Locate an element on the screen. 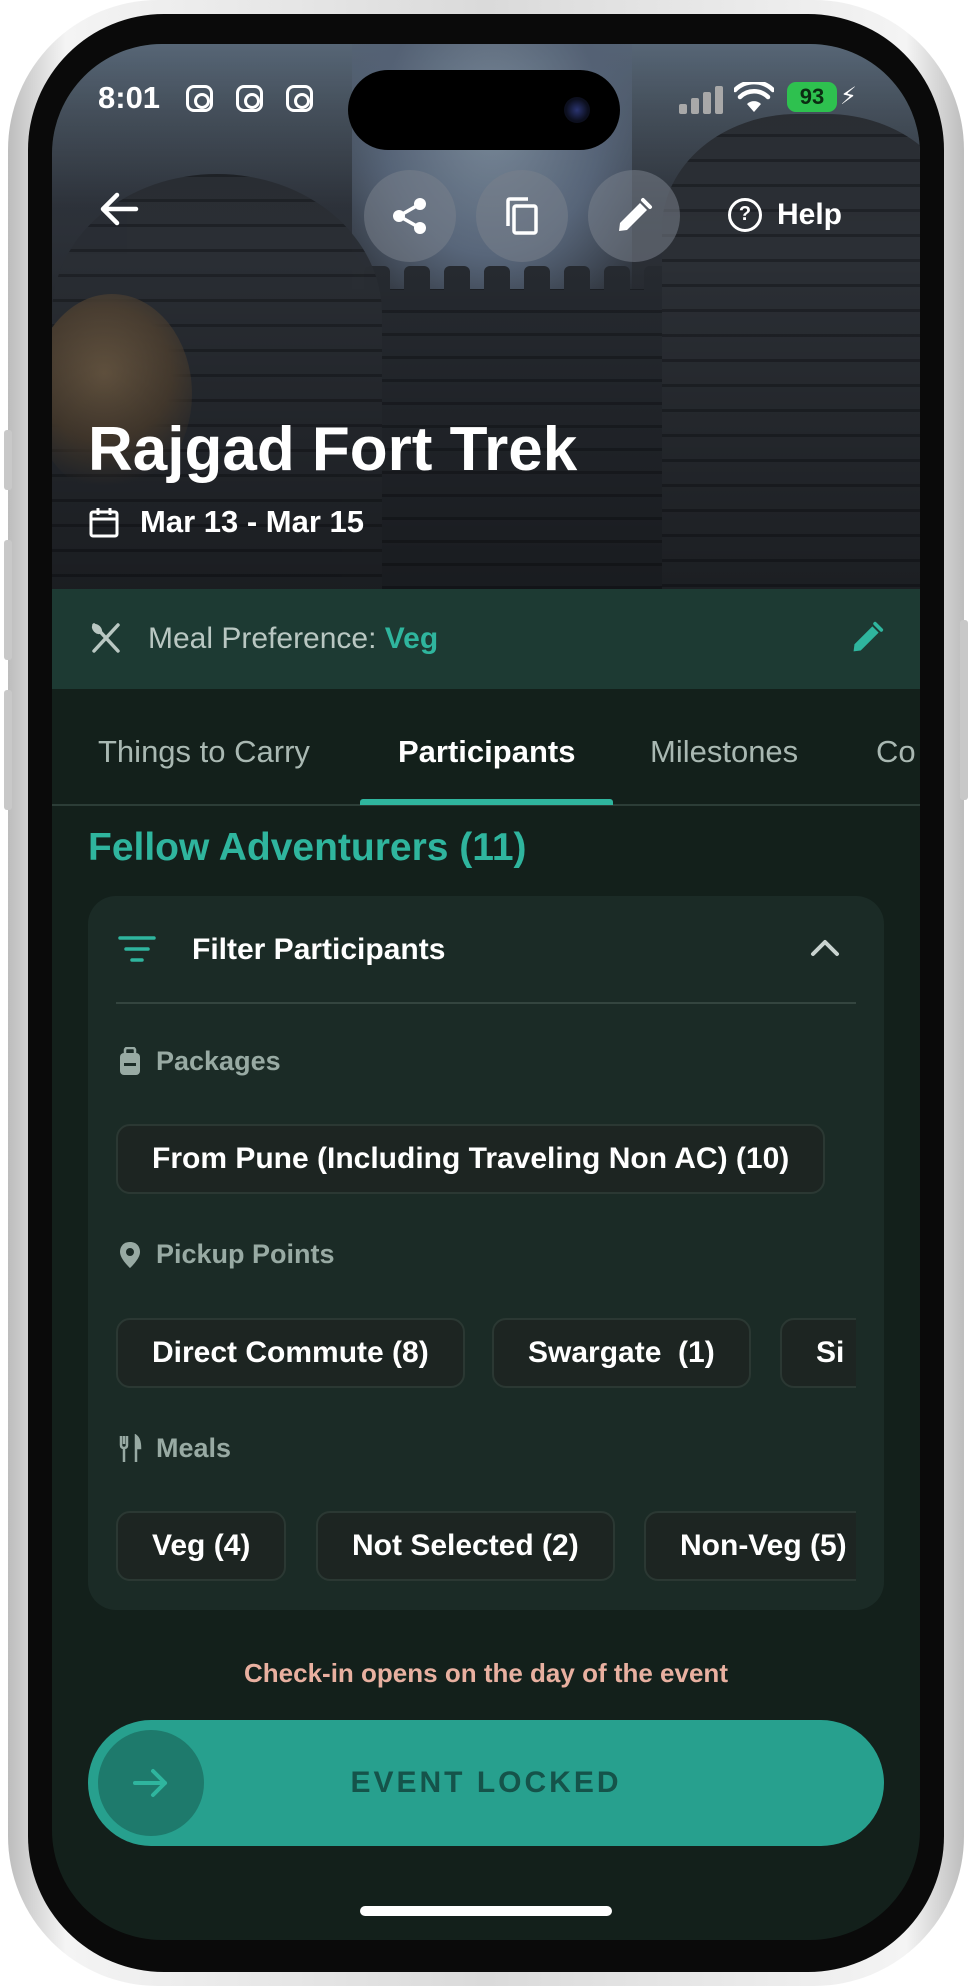 This screenshot has width=972, height=1986. home-indicator is located at coordinates (486, 1911).